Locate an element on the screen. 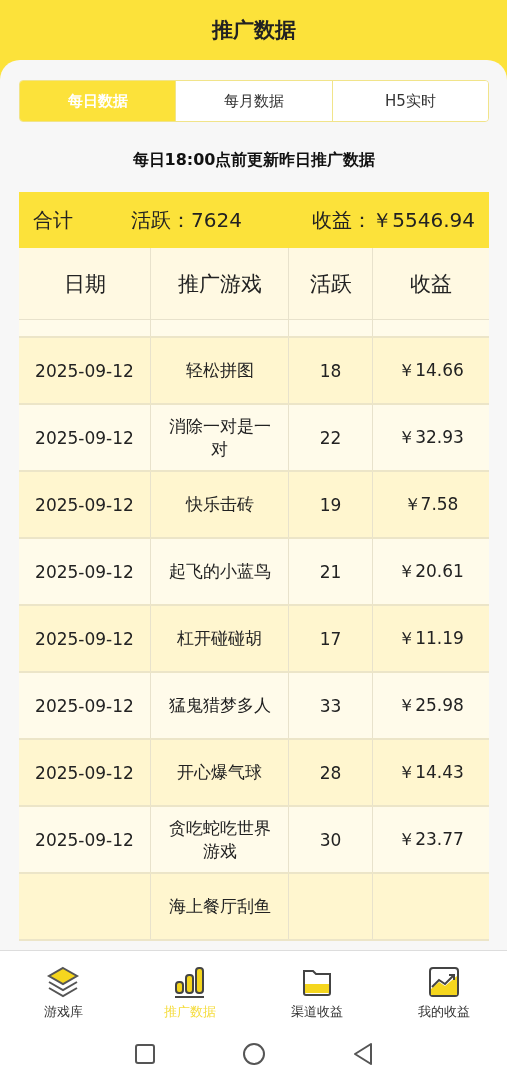 The image size is (507, 1080). table-cell: 贪吃蛇吃世界游戏 is located at coordinates (219, 839).